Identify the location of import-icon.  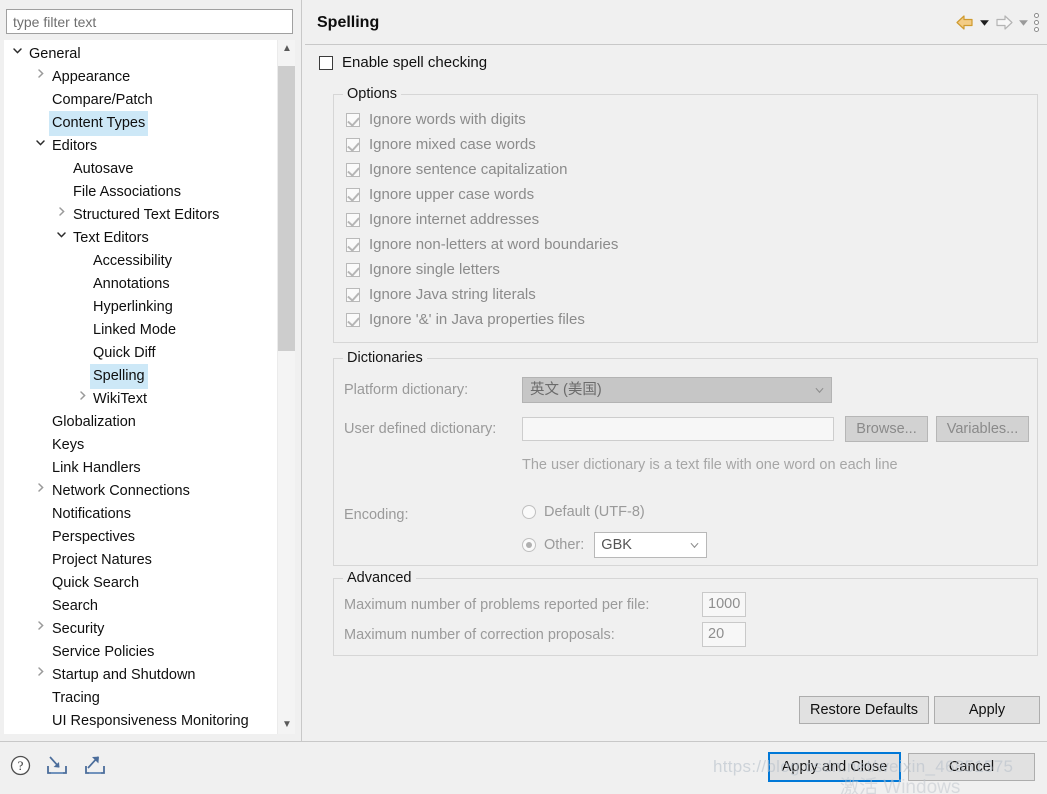
(57, 766).